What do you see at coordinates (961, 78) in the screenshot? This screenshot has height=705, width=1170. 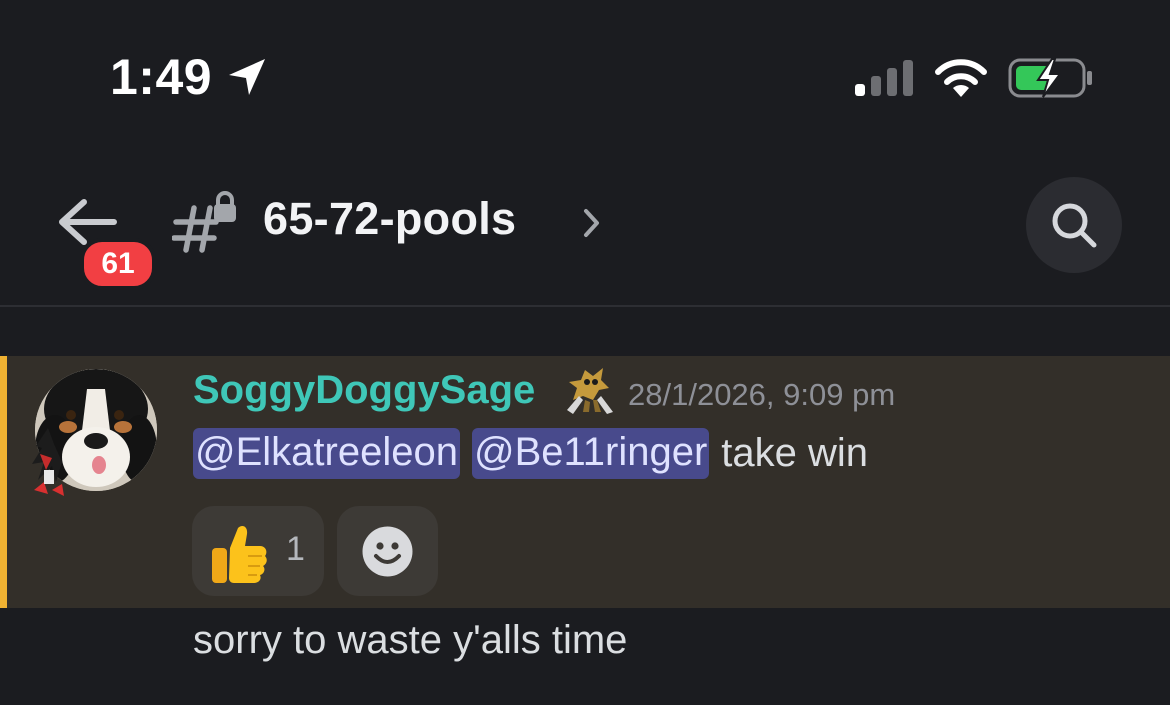 I see `wifi-icon` at bounding box center [961, 78].